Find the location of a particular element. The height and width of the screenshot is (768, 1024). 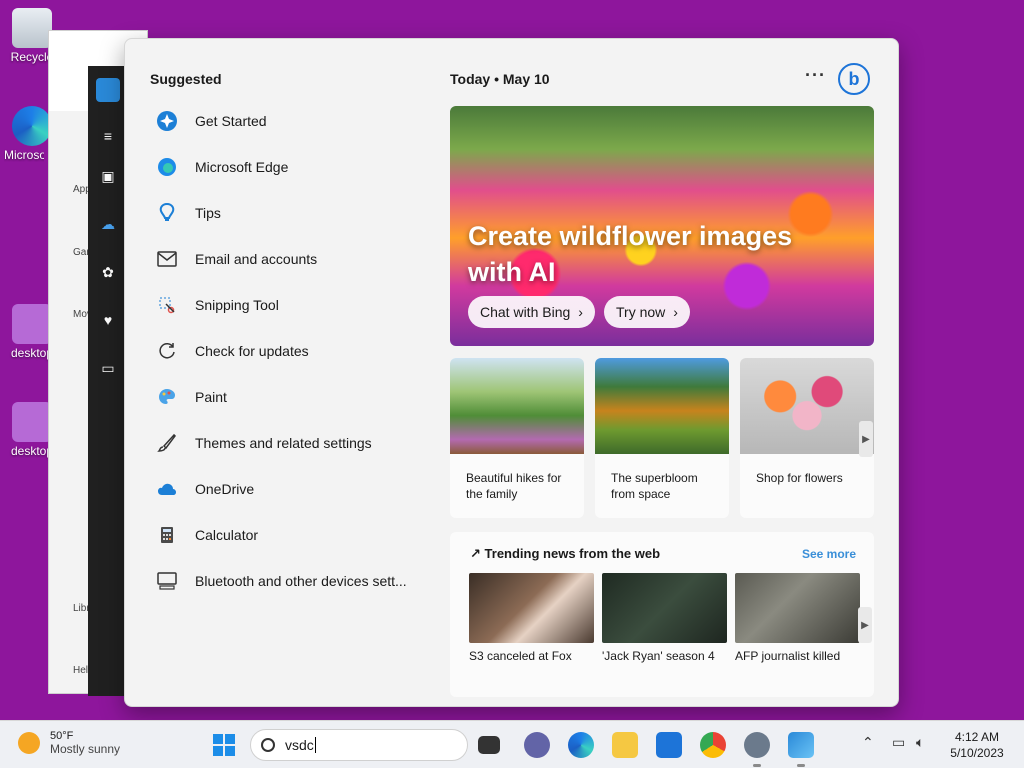

heart-icon: ♥ is located at coordinates (108, 320).